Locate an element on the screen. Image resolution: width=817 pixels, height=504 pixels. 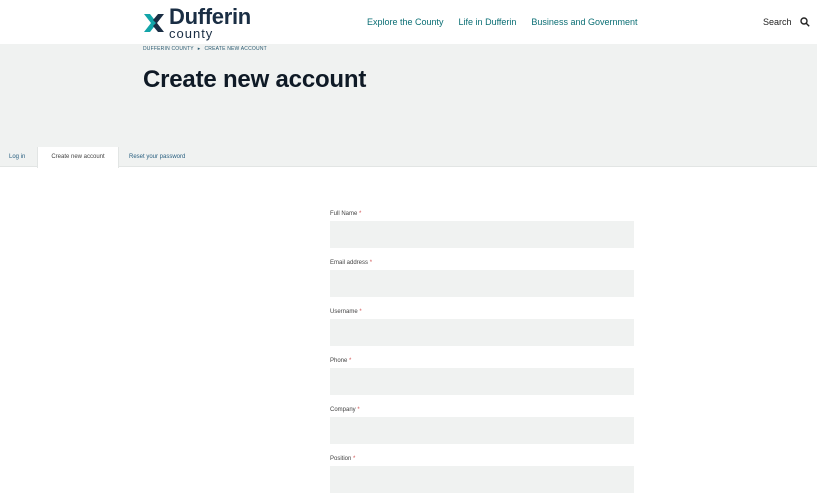
site-logo: Dufferin county is located at coordinates (197, 23).